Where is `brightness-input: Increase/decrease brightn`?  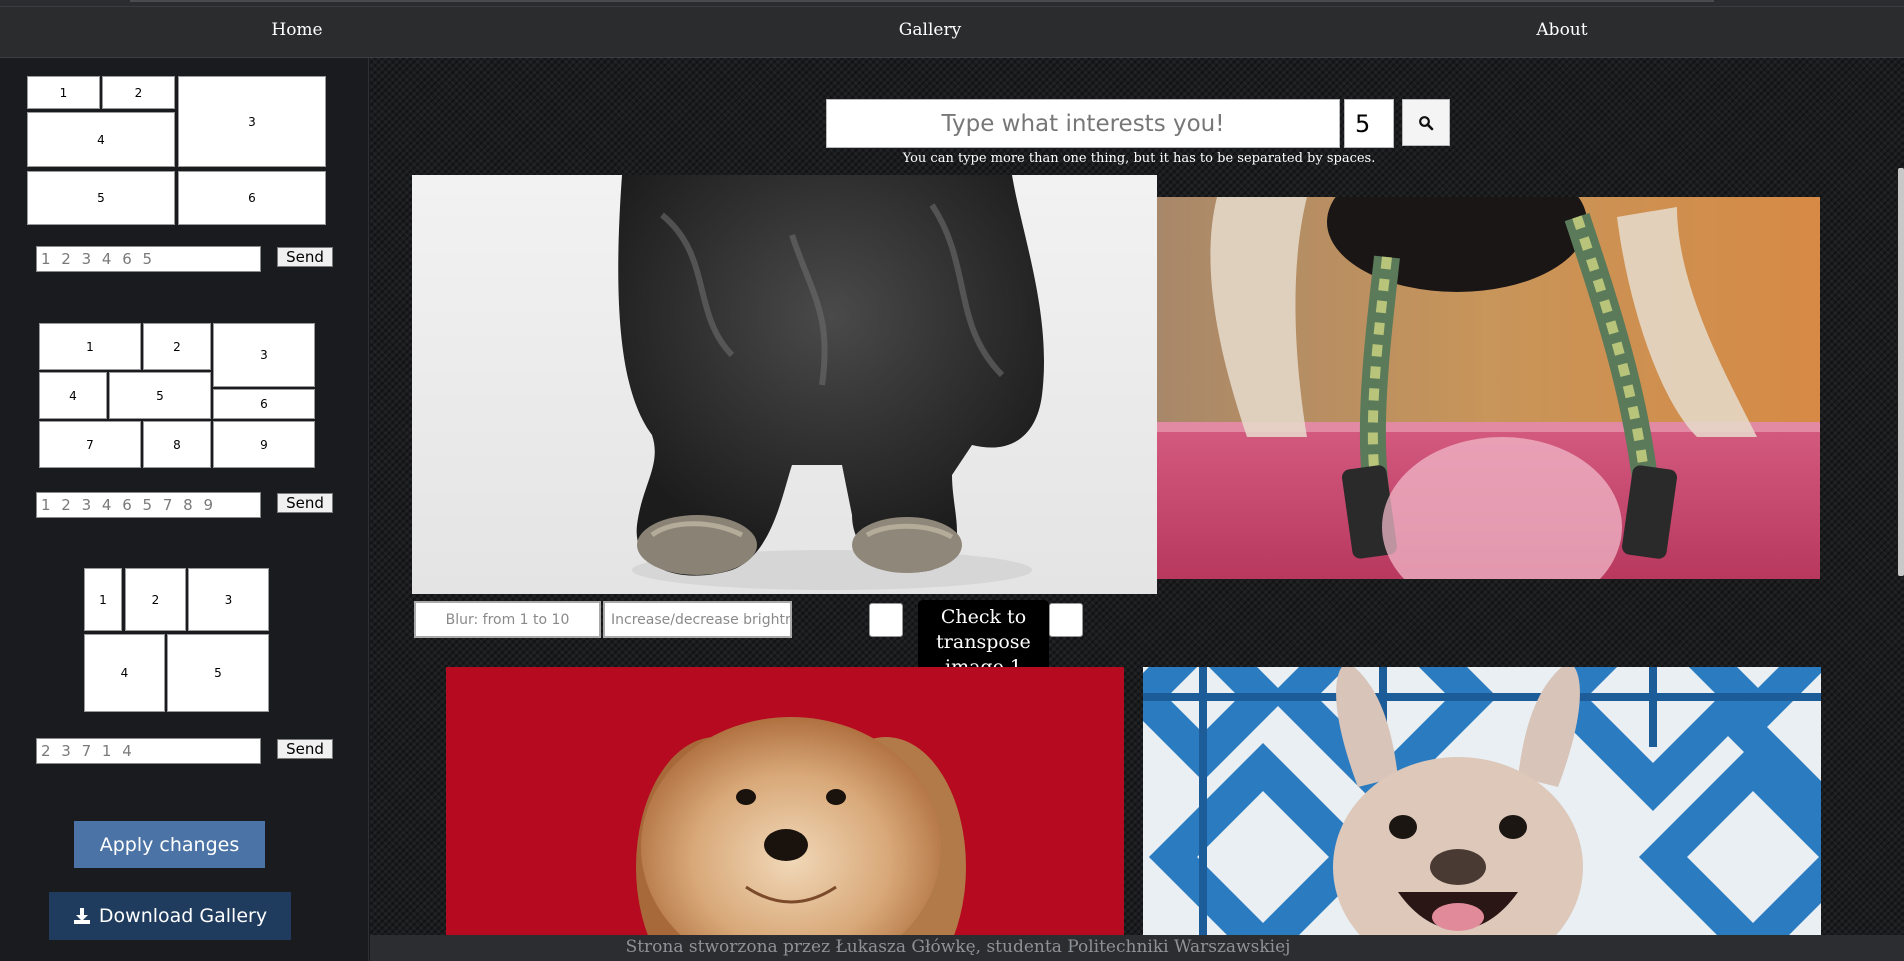
brightness-input: Increase/decrease brightn is located at coordinates (697, 619).